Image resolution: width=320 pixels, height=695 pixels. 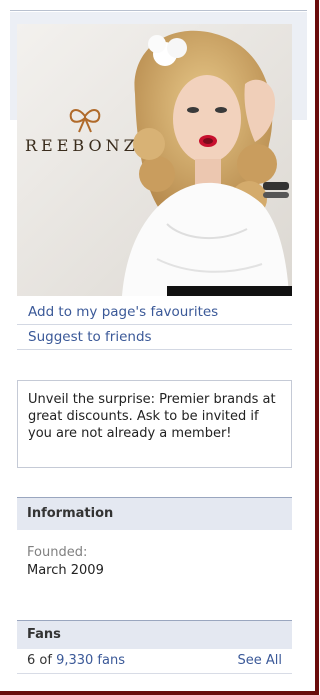 What do you see at coordinates (154, 661) in the screenshot?
I see `fans-count-row: 6 of 9,330 fans See All` at bounding box center [154, 661].